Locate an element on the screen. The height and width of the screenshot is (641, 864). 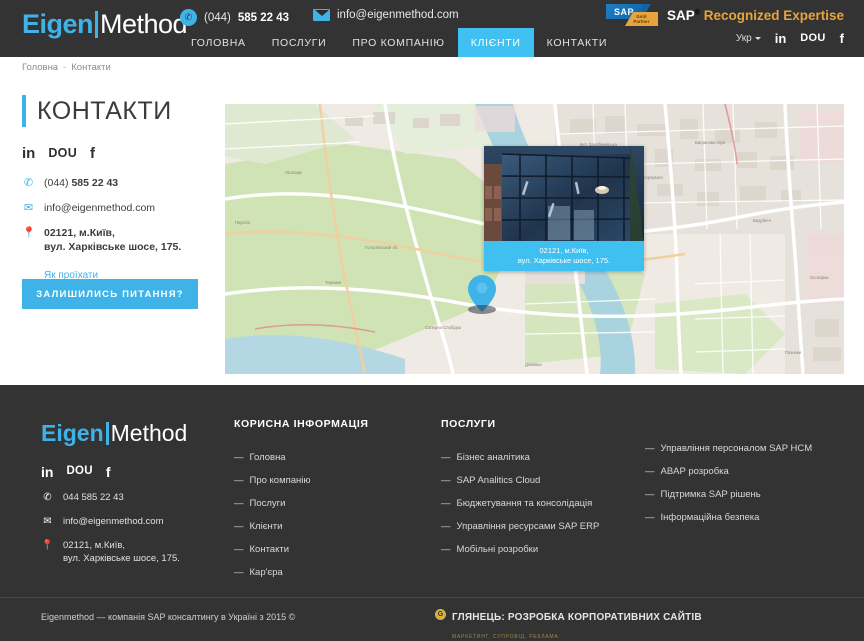
footer-logo: Eigen Method is located at coordinates (114, 433).